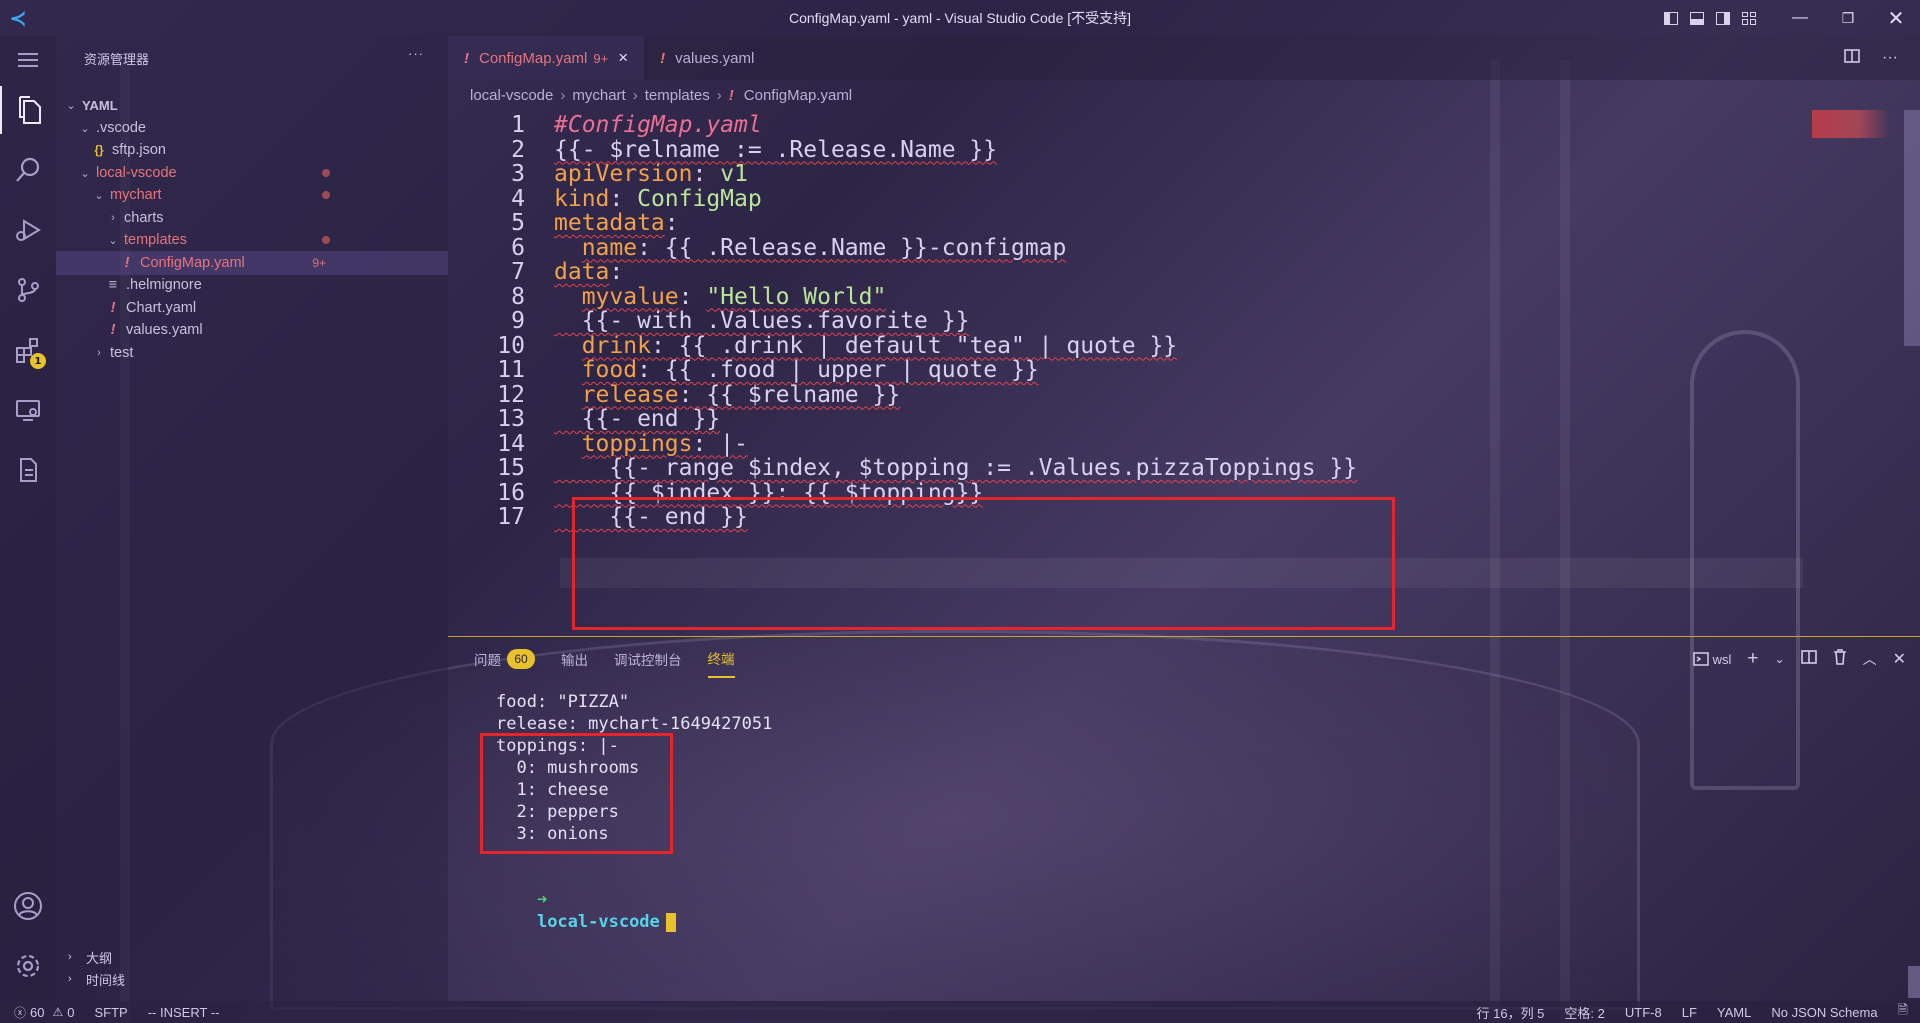 The width and height of the screenshot is (1920, 1023). What do you see at coordinates (20, 1012) in the screenshot?
I see `error-icon: ⓧ` at bounding box center [20, 1012].